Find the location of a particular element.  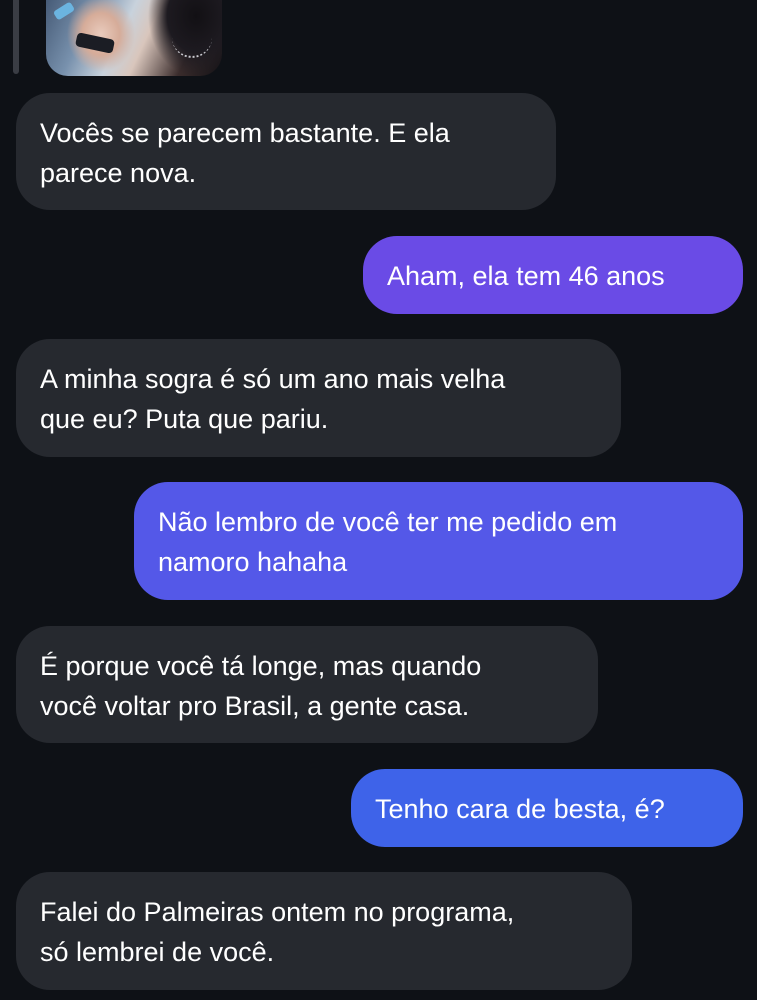

photo-detail-phone is located at coordinates (95, 43).